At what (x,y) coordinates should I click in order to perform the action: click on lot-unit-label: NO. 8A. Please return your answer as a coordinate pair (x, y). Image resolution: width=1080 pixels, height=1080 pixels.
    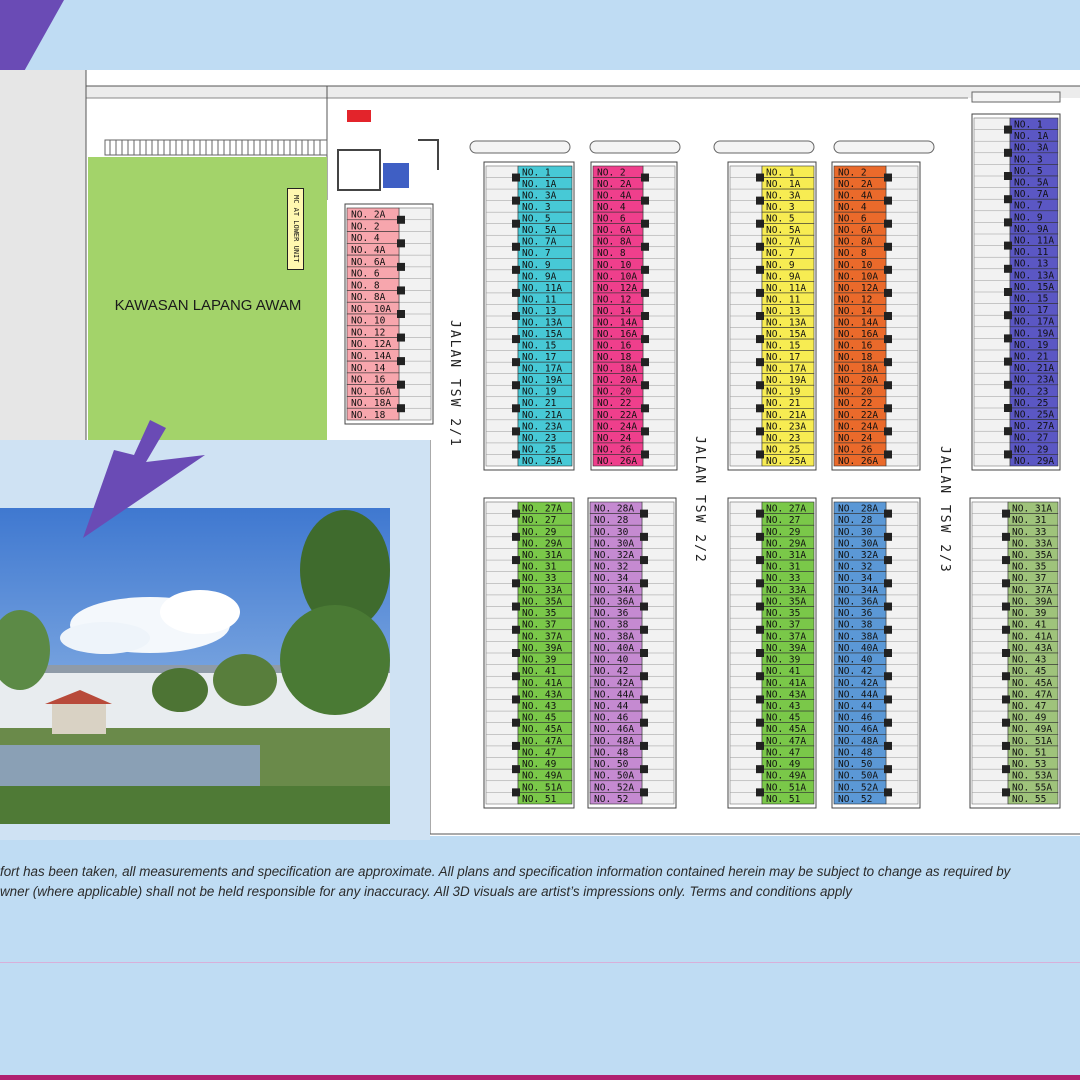
    Looking at the image, I should click on (614, 242).